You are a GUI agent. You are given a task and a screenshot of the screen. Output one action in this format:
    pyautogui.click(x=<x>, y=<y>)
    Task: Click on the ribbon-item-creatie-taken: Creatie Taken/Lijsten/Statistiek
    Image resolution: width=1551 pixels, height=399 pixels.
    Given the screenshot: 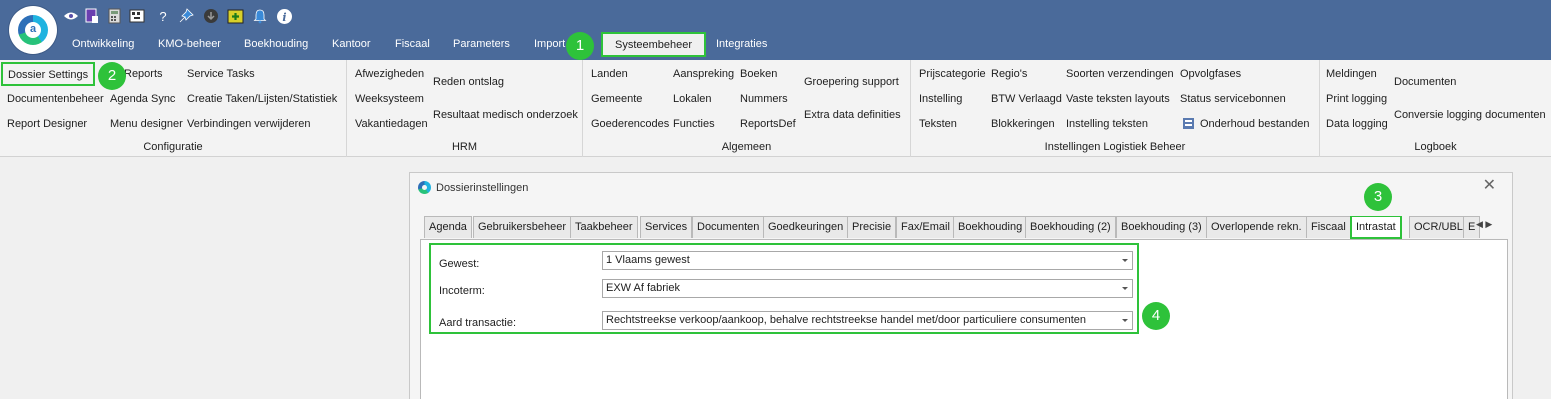 What is the action you would take?
    pyautogui.click(x=262, y=99)
    